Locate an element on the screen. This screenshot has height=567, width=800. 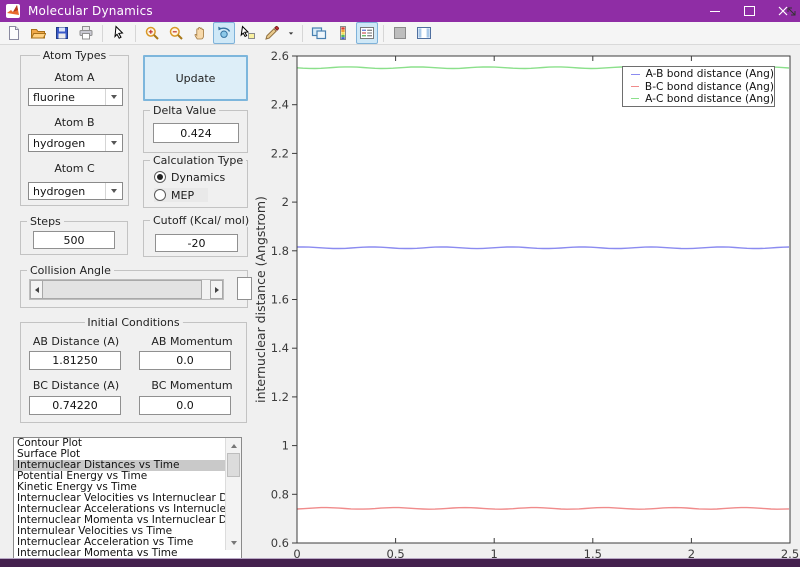
legend-entry: A-B bond distance (Ang) is located at coordinates (698, 74).